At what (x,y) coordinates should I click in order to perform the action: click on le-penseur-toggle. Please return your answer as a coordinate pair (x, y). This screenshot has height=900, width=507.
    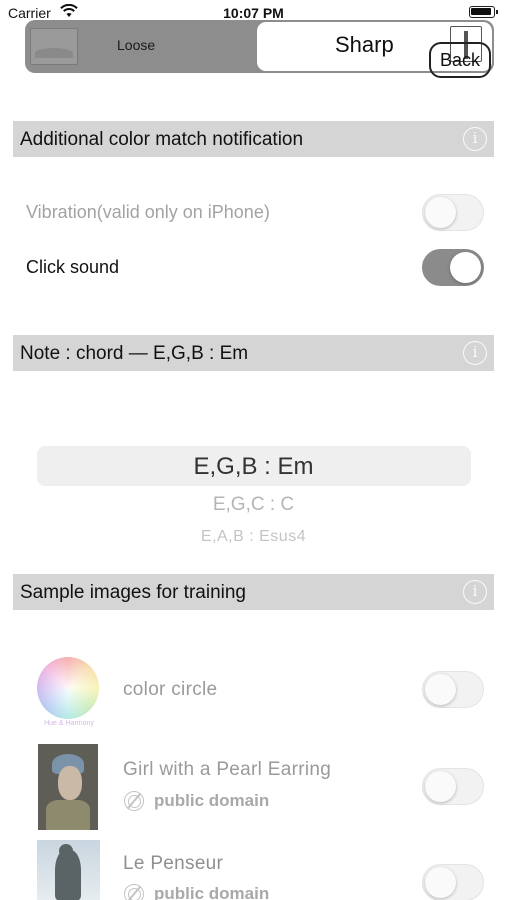
    Looking at the image, I should click on (453, 882).